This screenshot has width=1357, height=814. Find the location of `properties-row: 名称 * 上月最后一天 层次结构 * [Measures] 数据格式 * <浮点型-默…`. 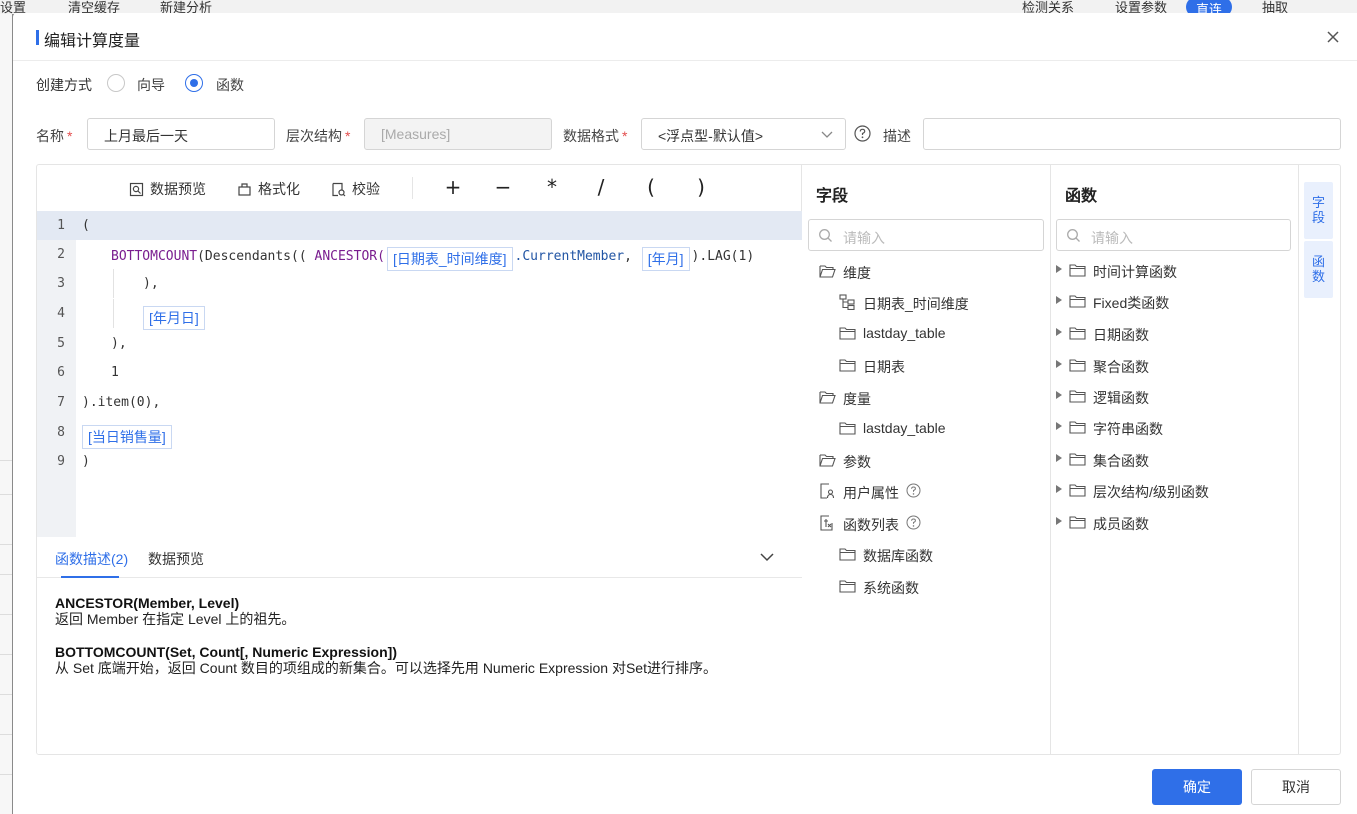

properties-row: 名称 * 上月最后一天 层次结构 * [Measures] 数据格式 * <浮点型-默… is located at coordinates (685, 134).